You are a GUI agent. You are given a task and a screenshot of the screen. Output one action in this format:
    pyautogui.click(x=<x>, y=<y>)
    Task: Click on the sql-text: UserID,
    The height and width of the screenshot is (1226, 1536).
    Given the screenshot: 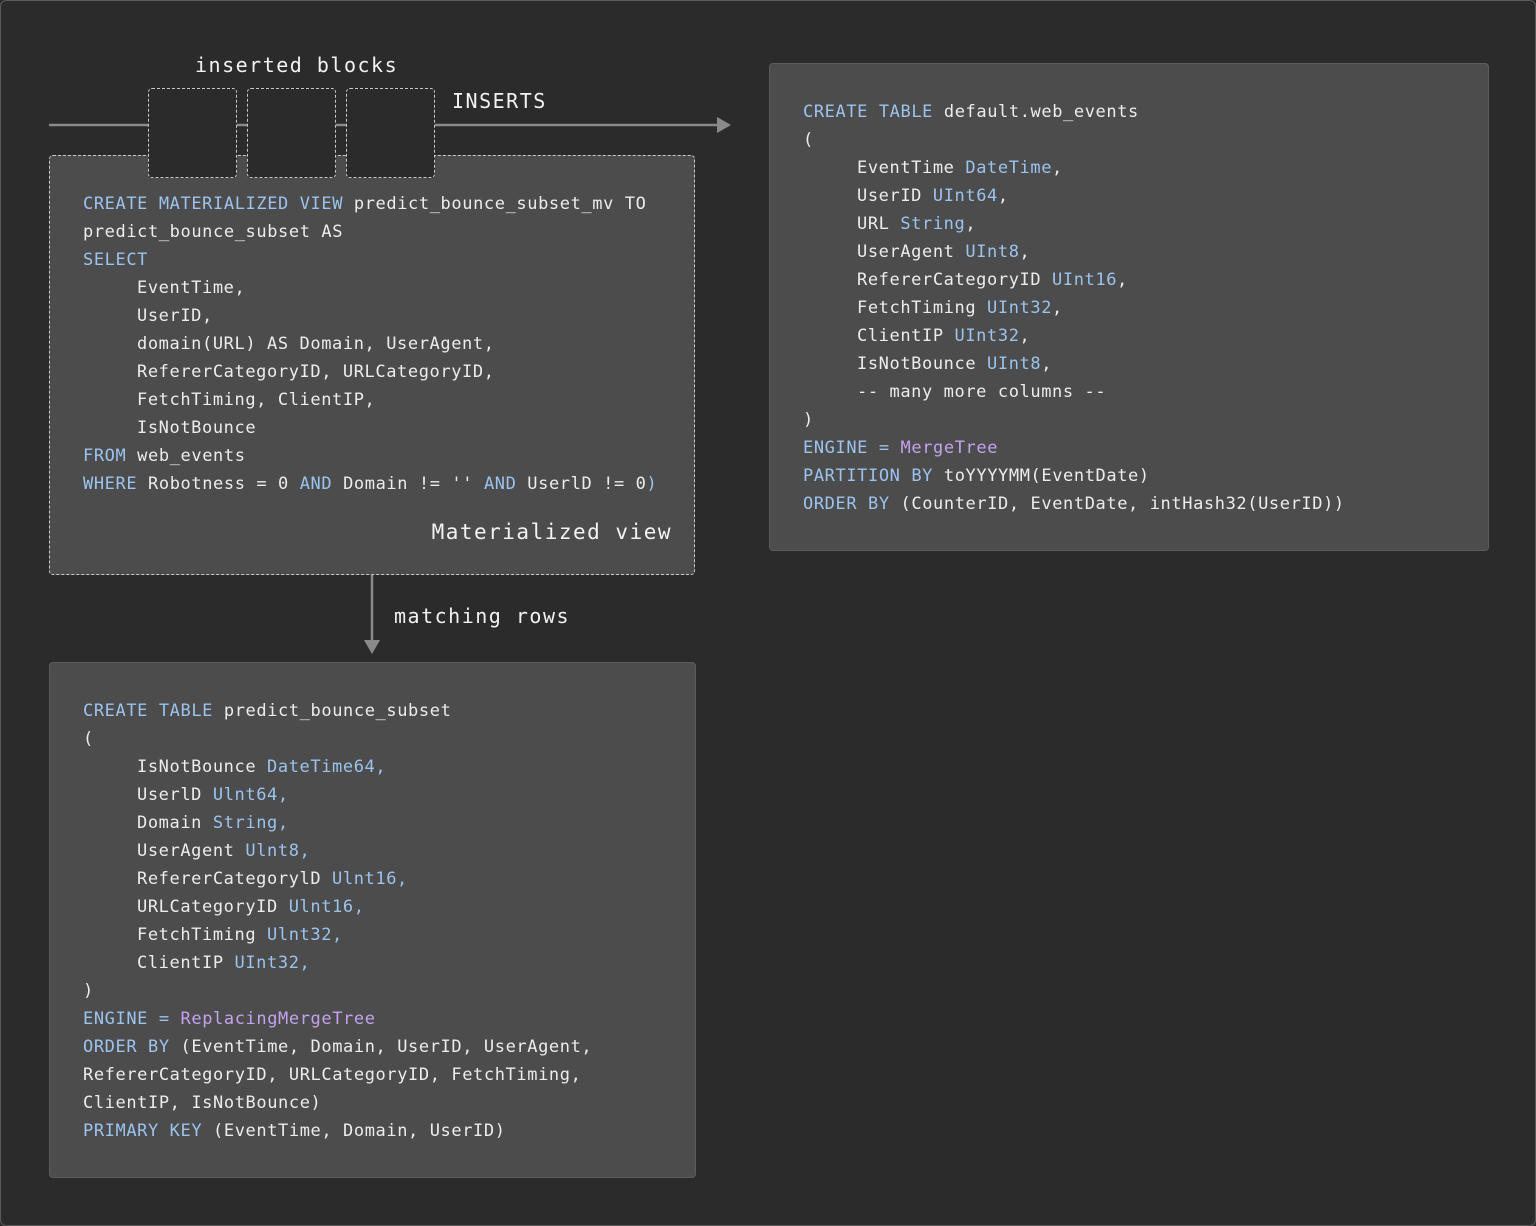 What is the action you would take?
    pyautogui.click(x=175, y=316)
    